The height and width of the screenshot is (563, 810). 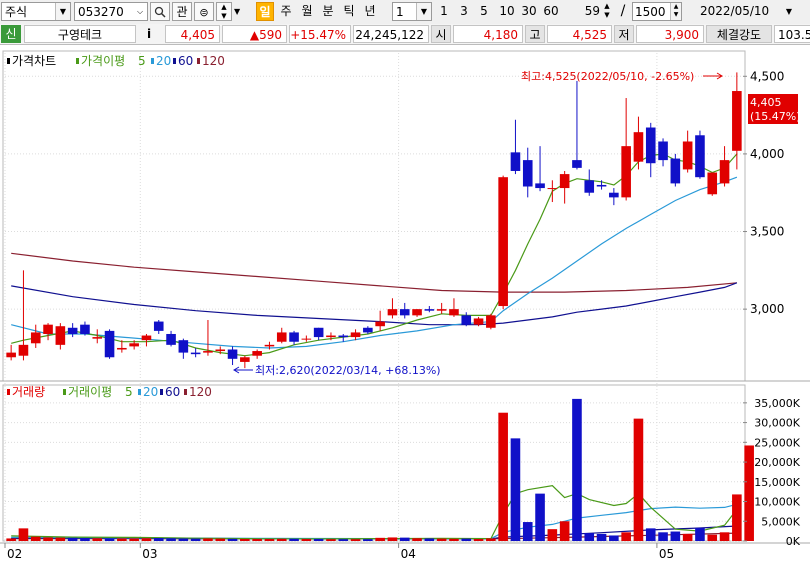 What do you see at coordinates (192, 34) in the screenshot?
I see `current-price: 4,405` at bounding box center [192, 34].